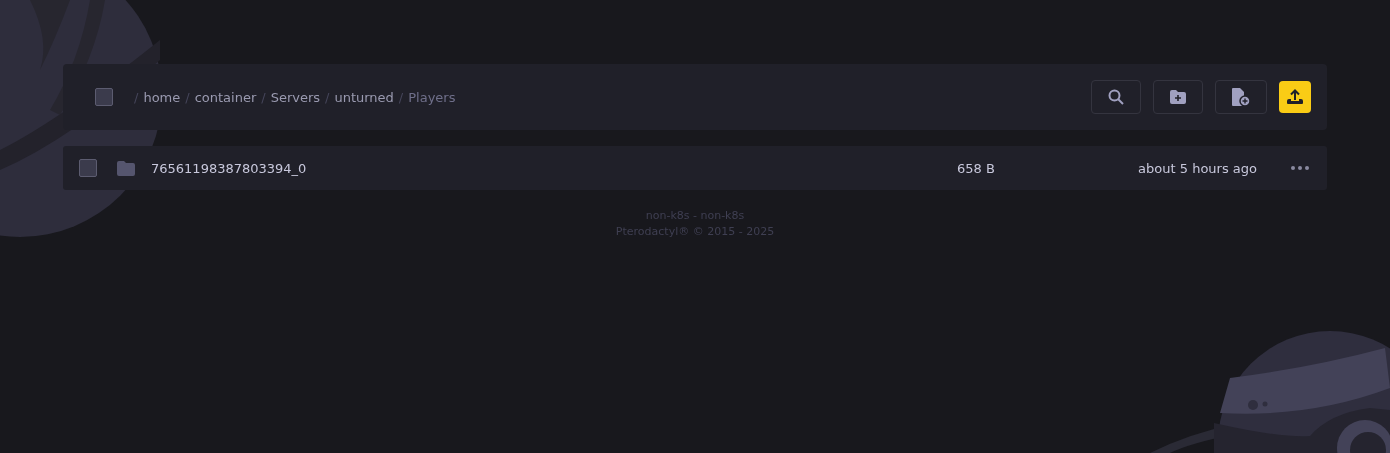 This screenshot has width=1390, height=453. I want to click on new-folder-button, so click(1178, 97).